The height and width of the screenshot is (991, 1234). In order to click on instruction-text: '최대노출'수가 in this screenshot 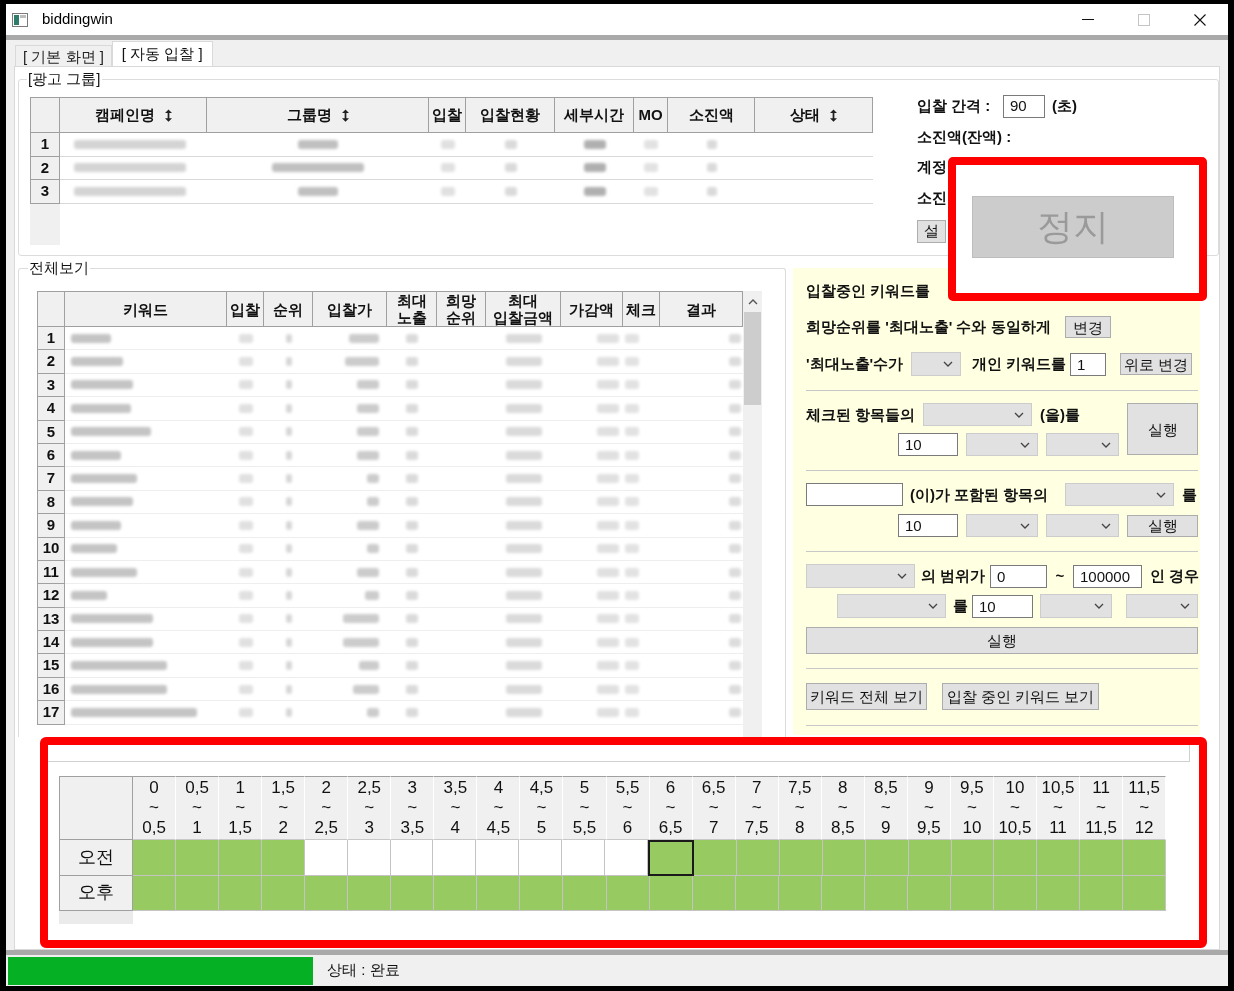, I will do `click(855, 364)`.